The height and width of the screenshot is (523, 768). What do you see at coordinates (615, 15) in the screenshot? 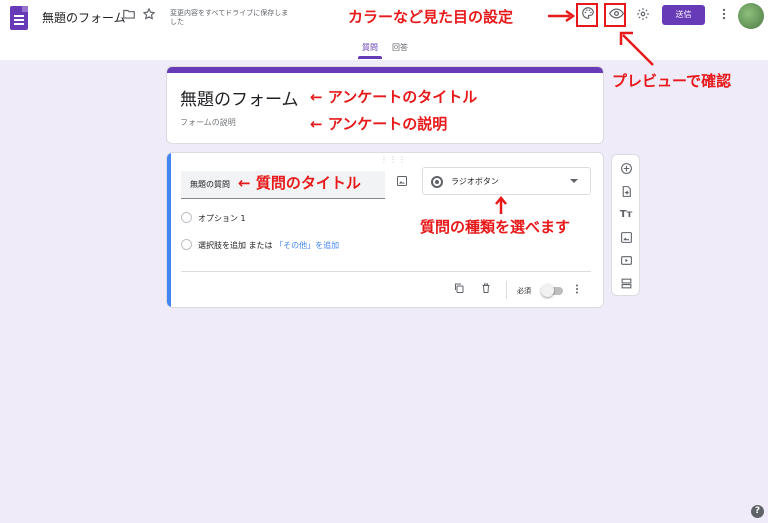
I see `preview-highlight` at bounding box center [615, 15].